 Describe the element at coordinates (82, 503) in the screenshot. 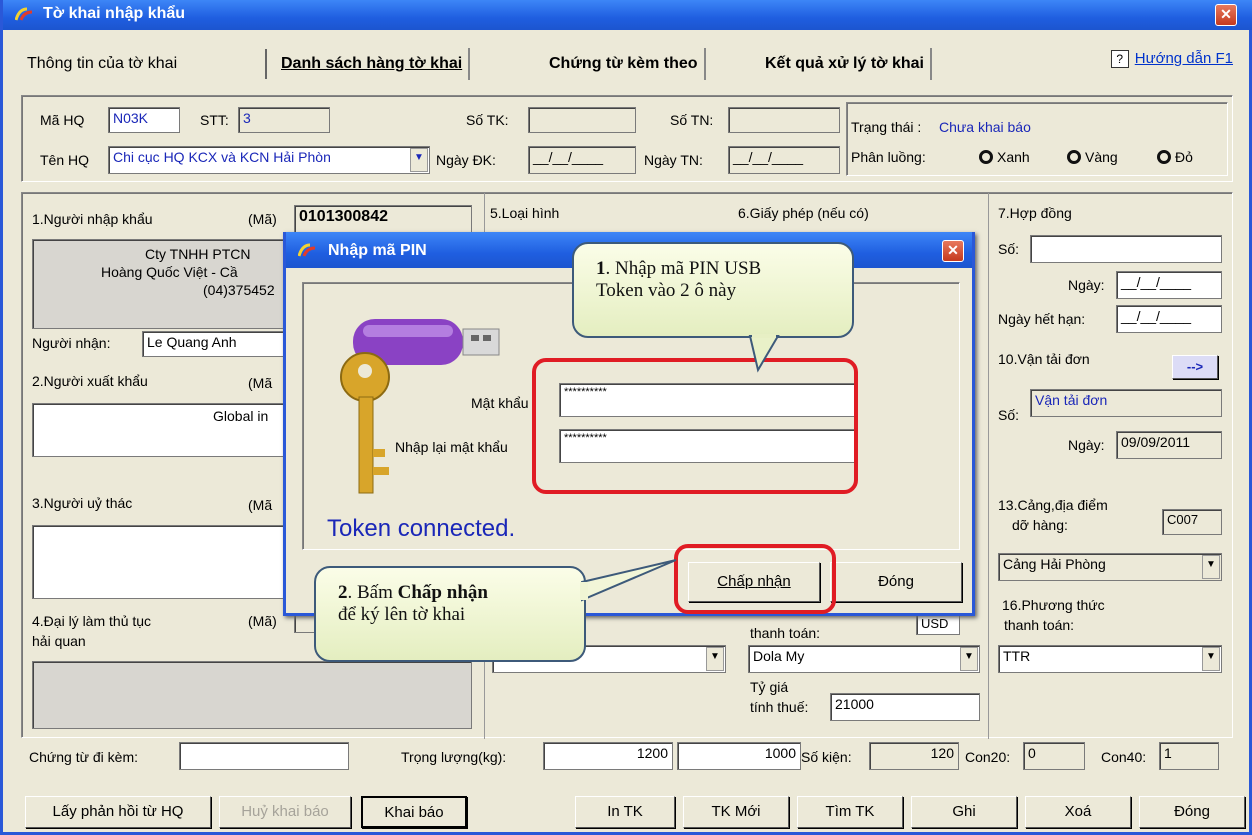

I see `nguoi-uy-thac-label: 3.Người uỷ thác` at that location.